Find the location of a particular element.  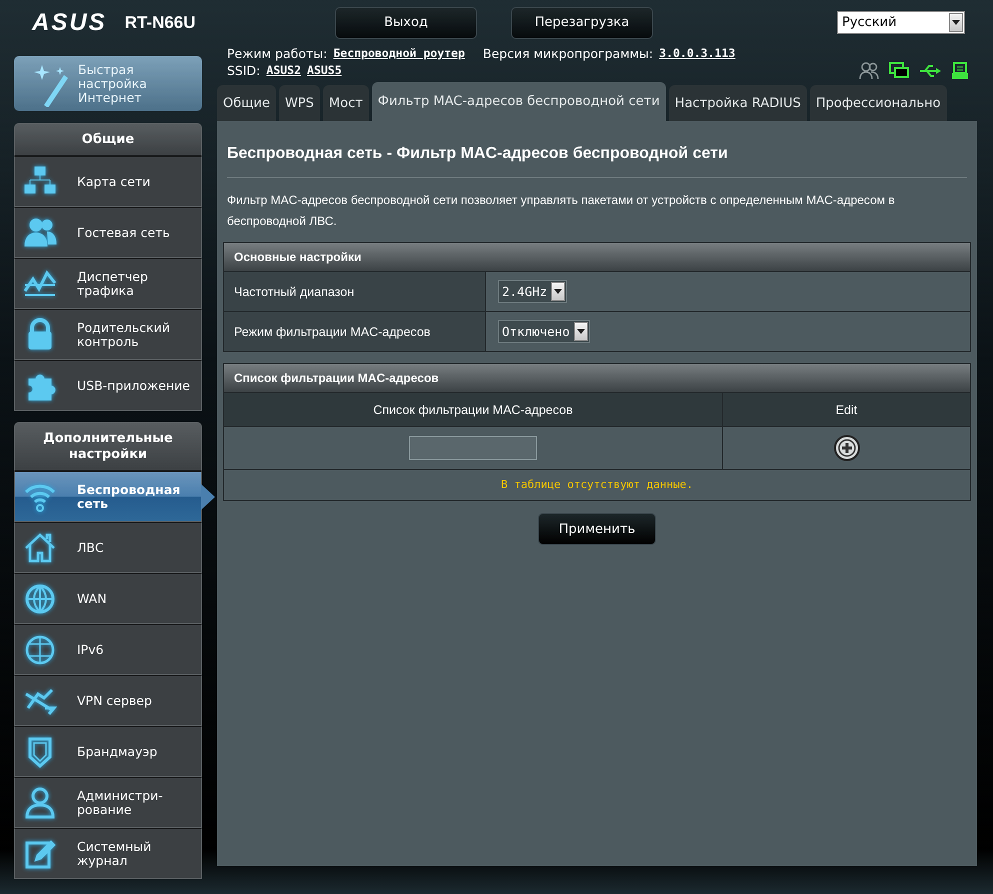

language-select: Русский is located at coordinates (901, 22).